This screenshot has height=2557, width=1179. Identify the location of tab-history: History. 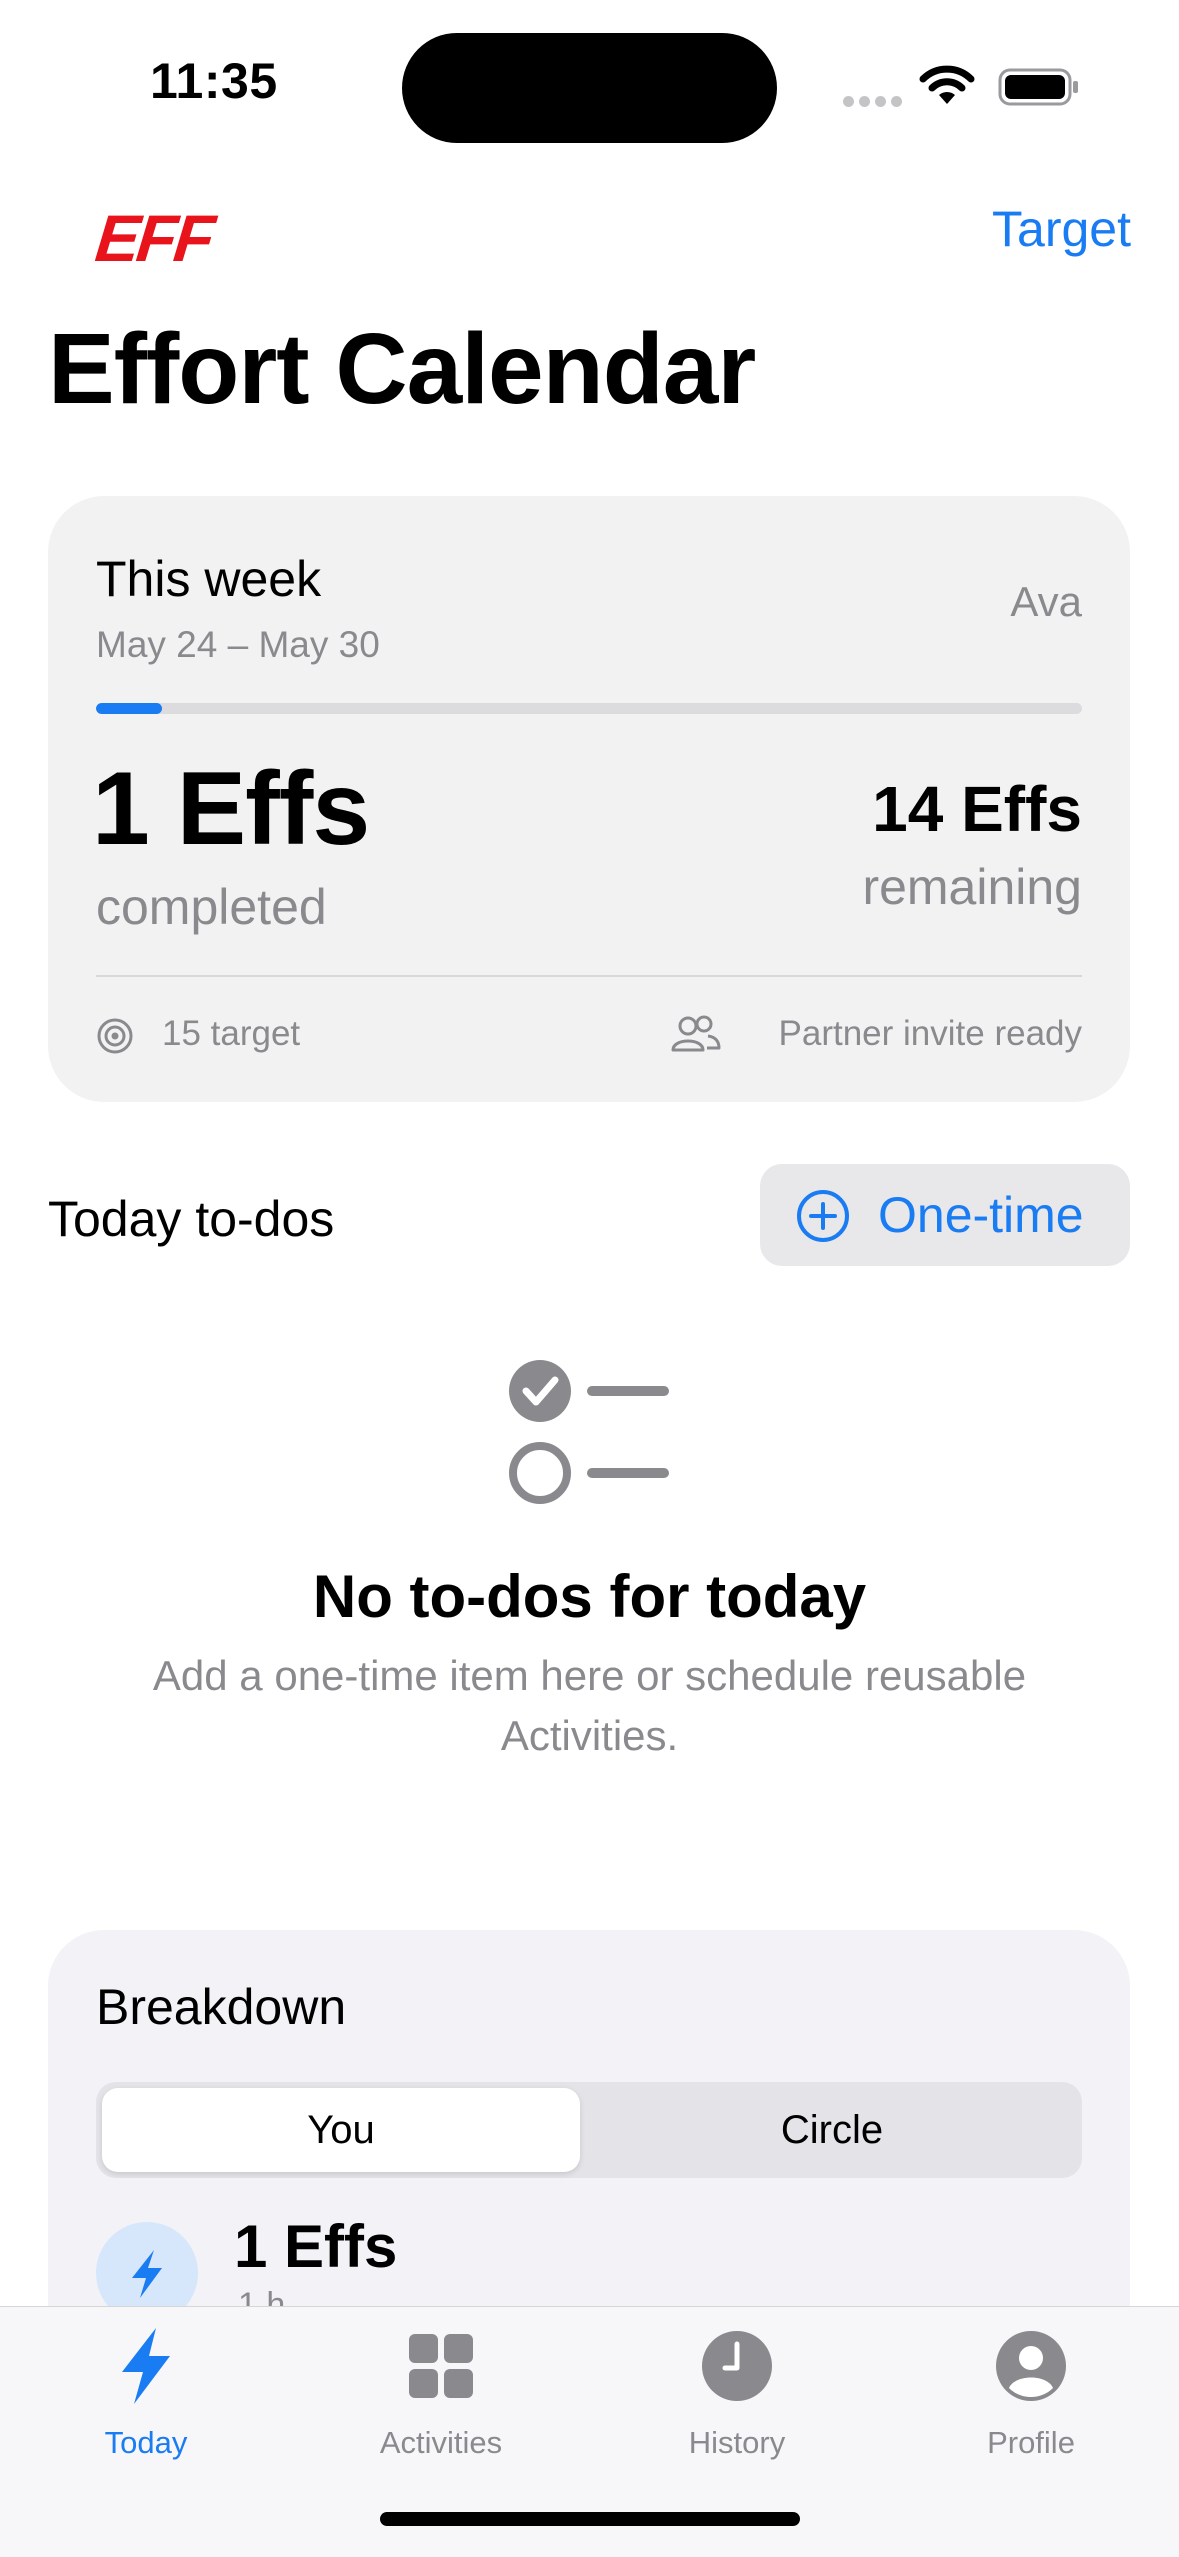
(737, 2391).